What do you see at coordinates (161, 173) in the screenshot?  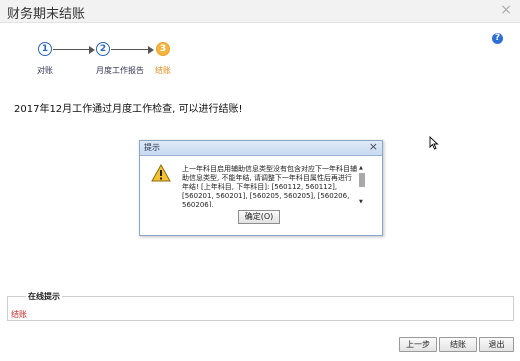 I see `warning-icon` at bounding box center [161, 173].